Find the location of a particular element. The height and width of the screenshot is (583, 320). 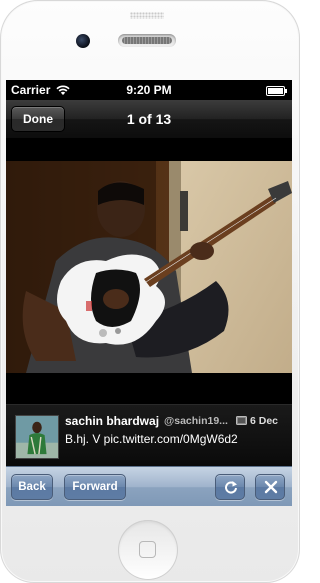

tweet-text: B.hj. V pic.twitter.com/0MgW6d2 is located at coordinates (151, 439).